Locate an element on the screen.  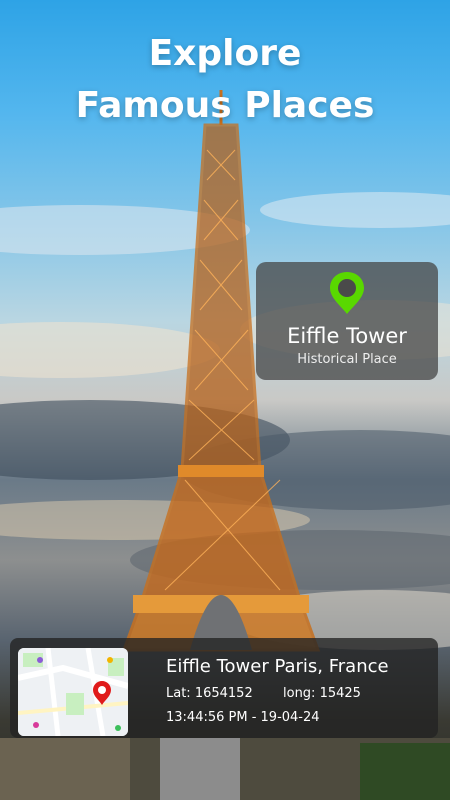
timestamp-text: 13:44:56 PM - 19-04-24 is located at coordinates (243, 717).